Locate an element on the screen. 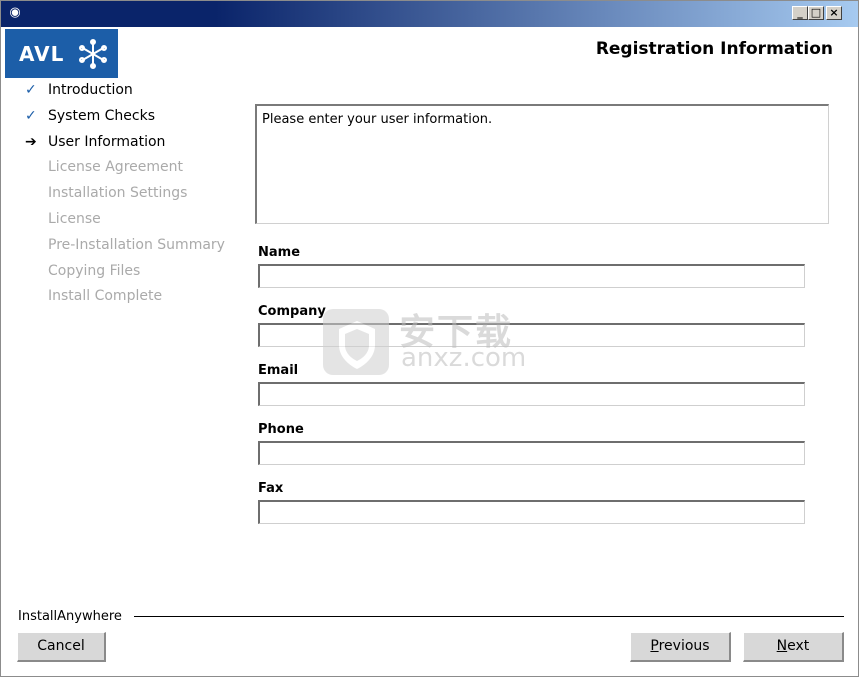  step-introduction: ✓ Introduction is located at coordinates (129, 93).